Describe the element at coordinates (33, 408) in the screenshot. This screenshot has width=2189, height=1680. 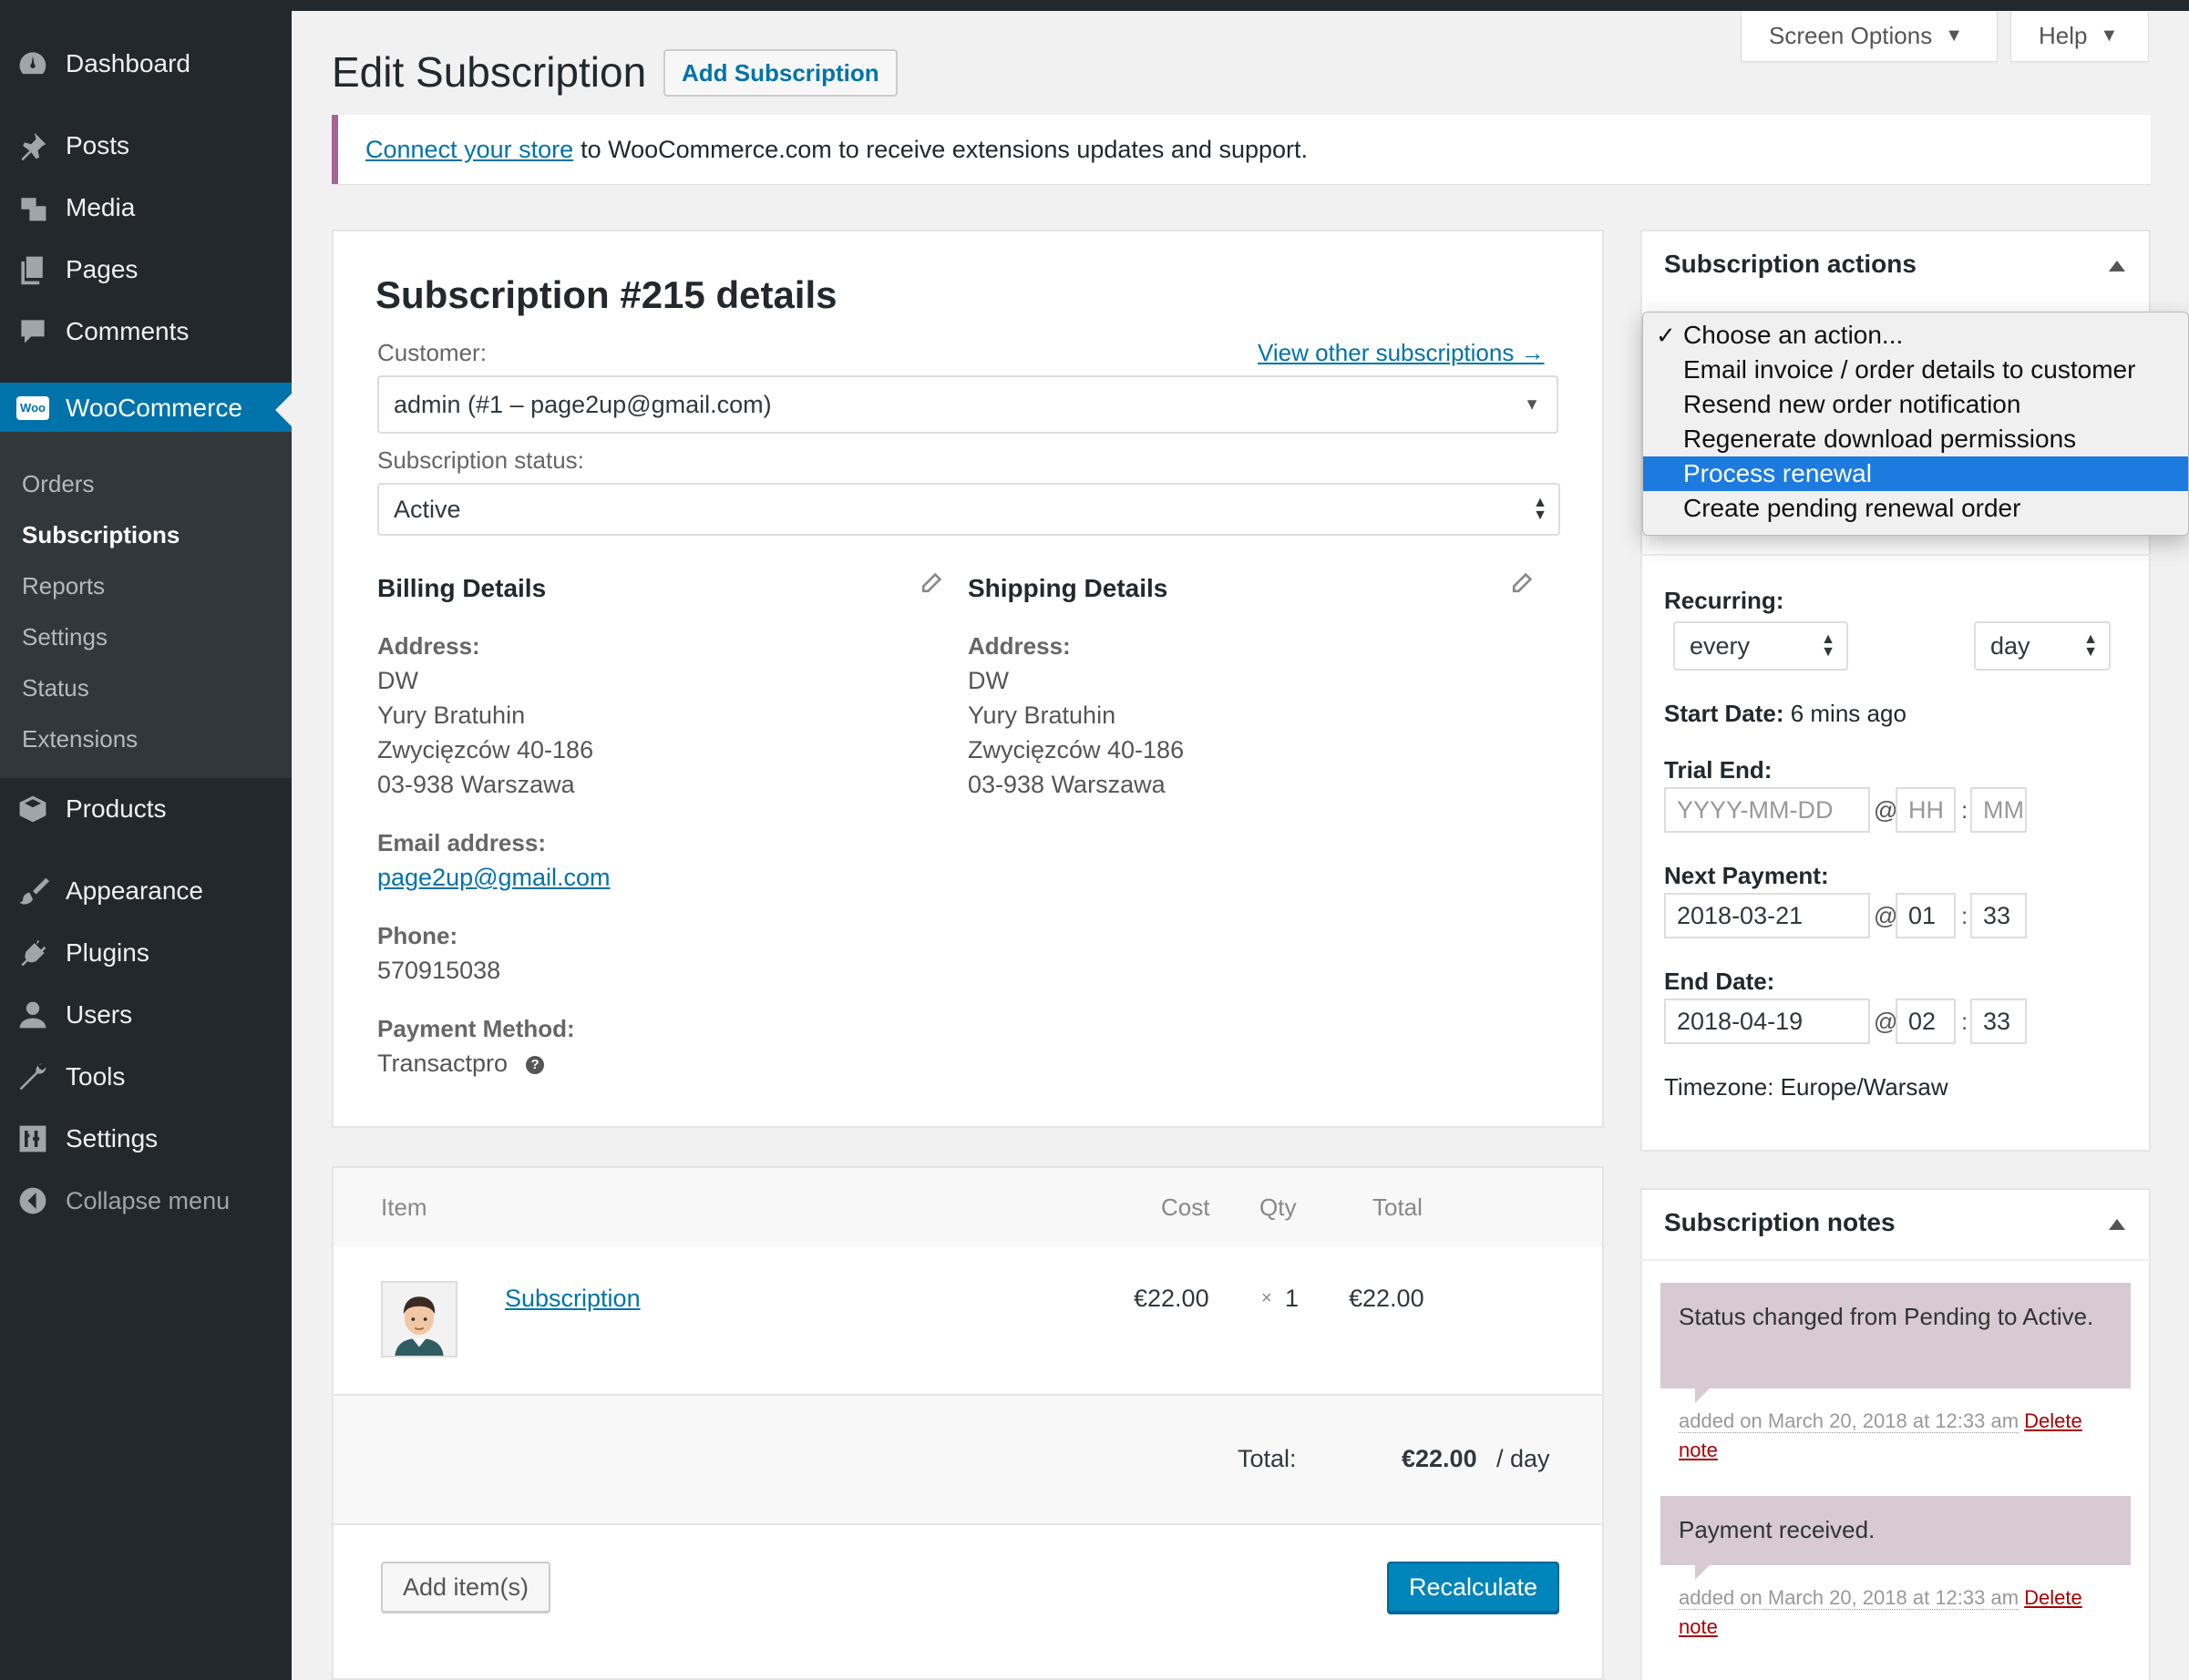
I see `woocommerce-icon: Woo` at that location.